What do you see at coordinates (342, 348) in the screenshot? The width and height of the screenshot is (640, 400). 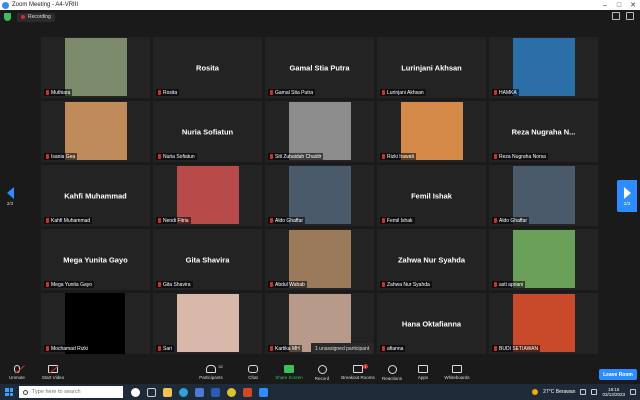 I see `unassigned-participant-notice: 1 unassigned participant` at bounding box center [342, 348].